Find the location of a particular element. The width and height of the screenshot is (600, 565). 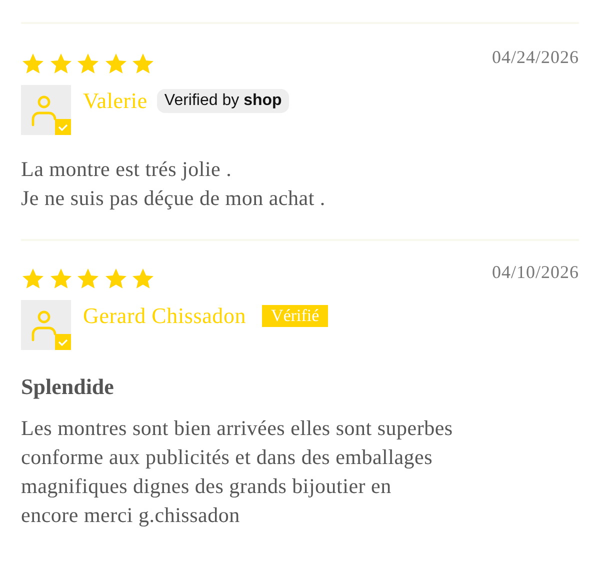

verified-badge: Verified by shop is located at coordinates (223, 101).